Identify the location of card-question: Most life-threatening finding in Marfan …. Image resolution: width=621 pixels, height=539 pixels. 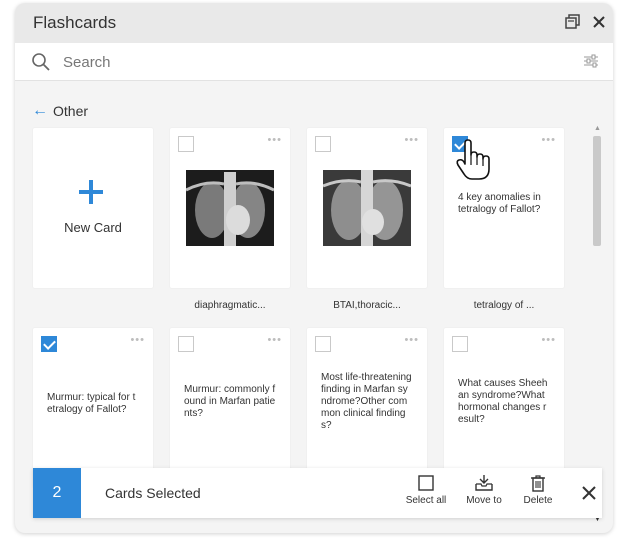
(366, 401).